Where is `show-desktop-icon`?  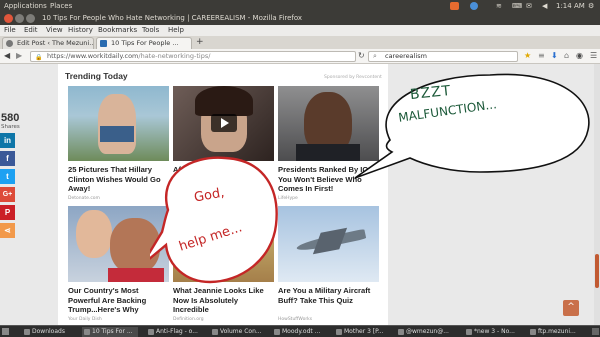 show-desktop-icon is located at coordinates (5, 331).